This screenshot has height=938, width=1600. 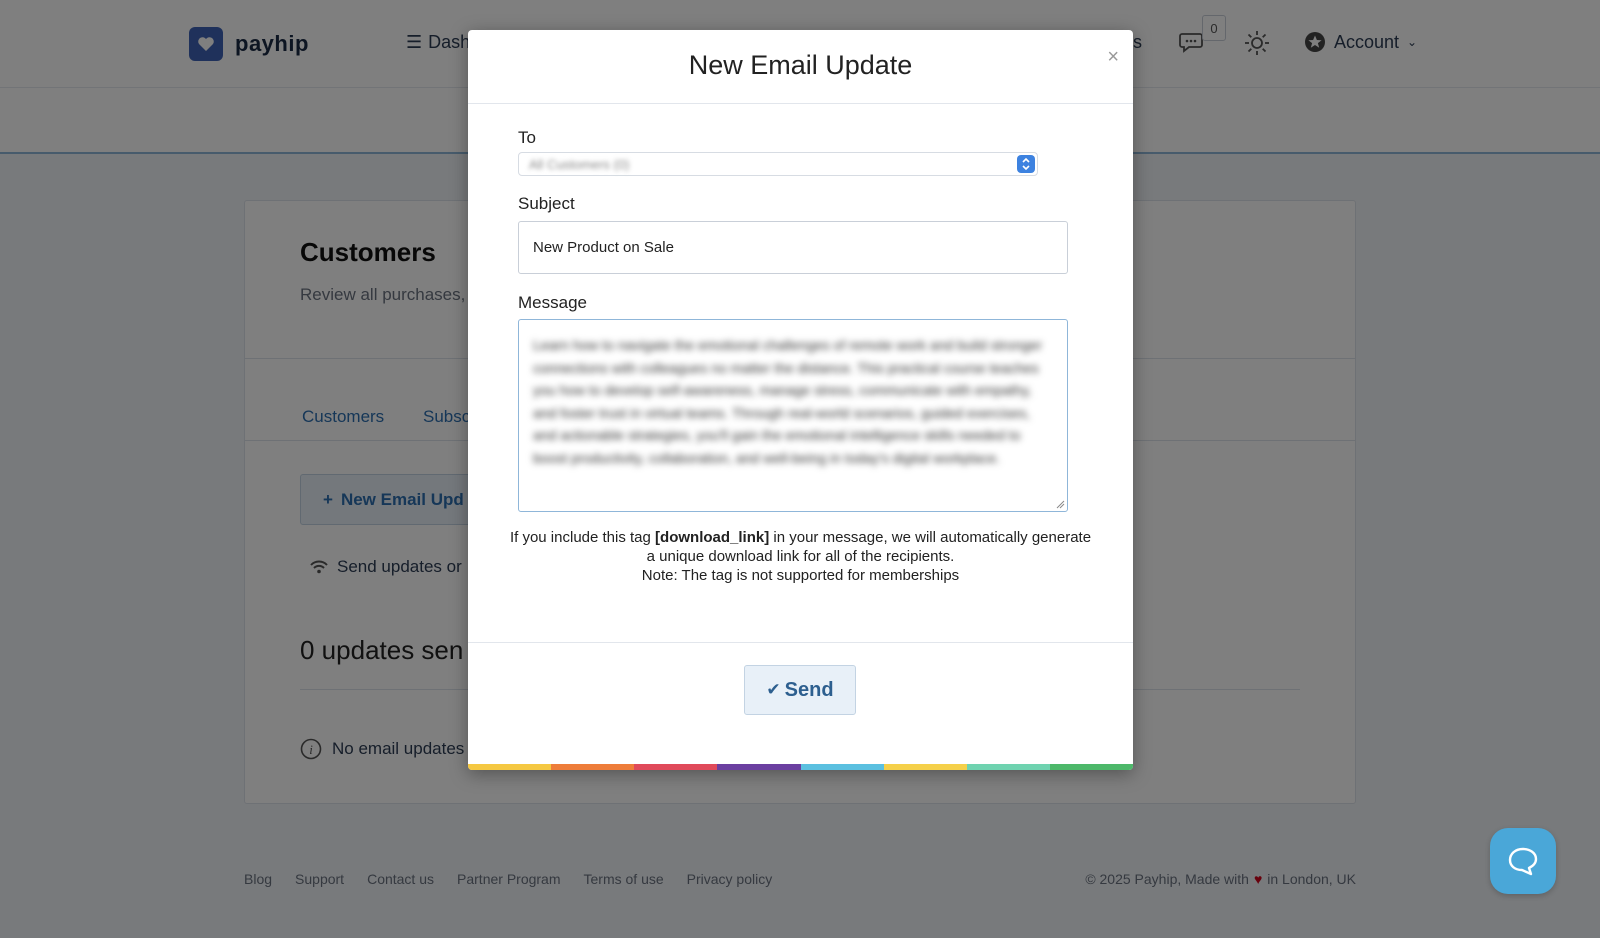 What do you see at coordinates (579, 164) in the screenshot?
I see `recipients-select-value: All Customers (0)` at bounding box center [579, 164].